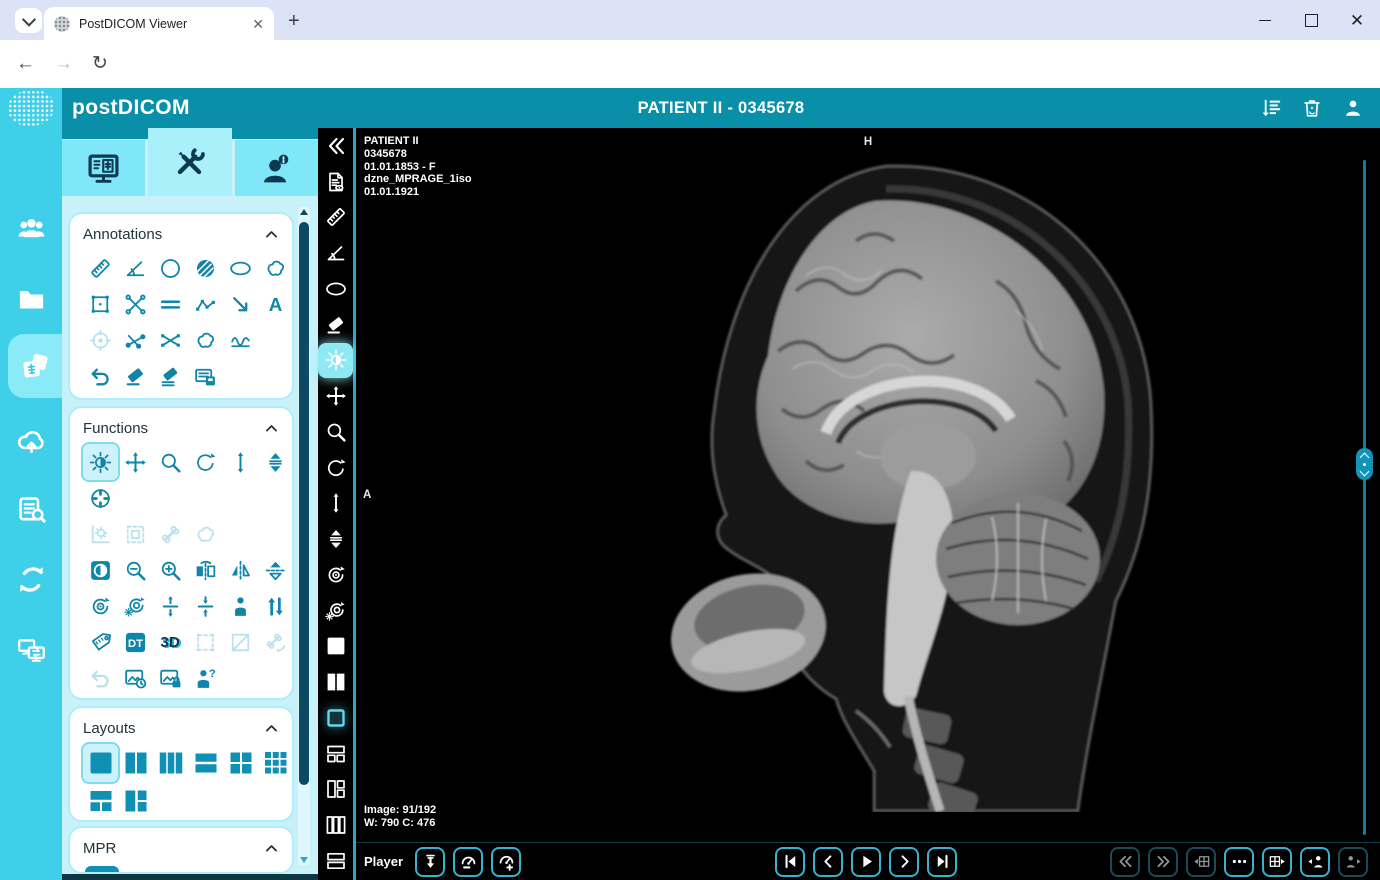 The image size is (1380, 880). I want to click on erase-all-icon, so click(170, 376).